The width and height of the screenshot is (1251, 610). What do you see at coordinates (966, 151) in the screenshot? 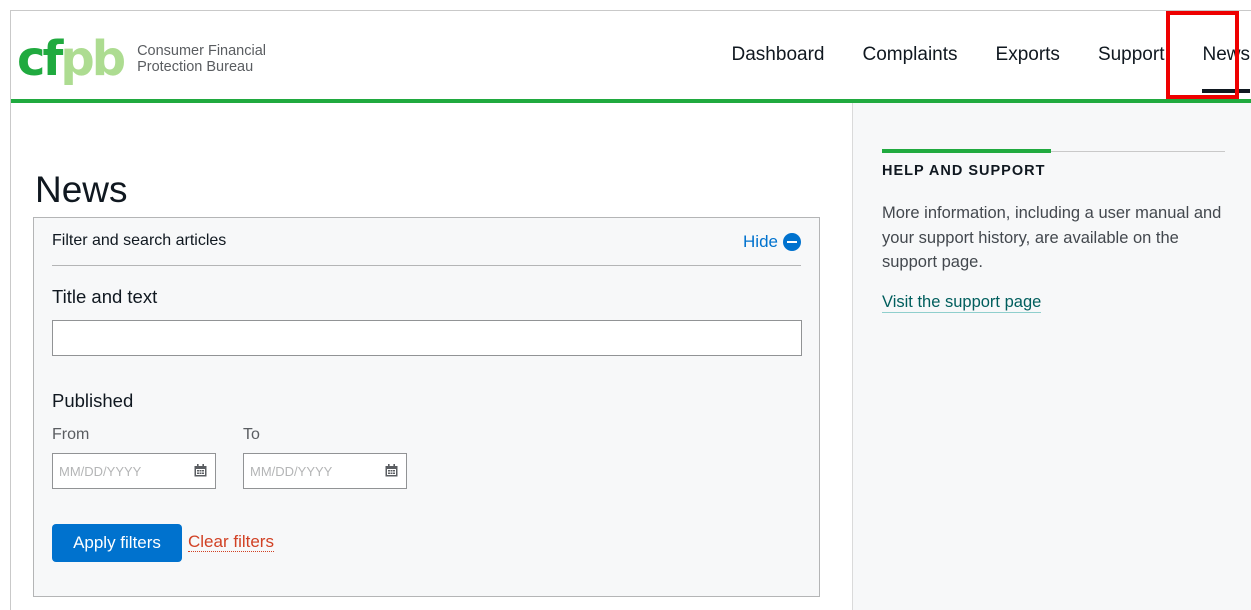
I see `sidebar-accent-rule` at bounding box center [966, 151].